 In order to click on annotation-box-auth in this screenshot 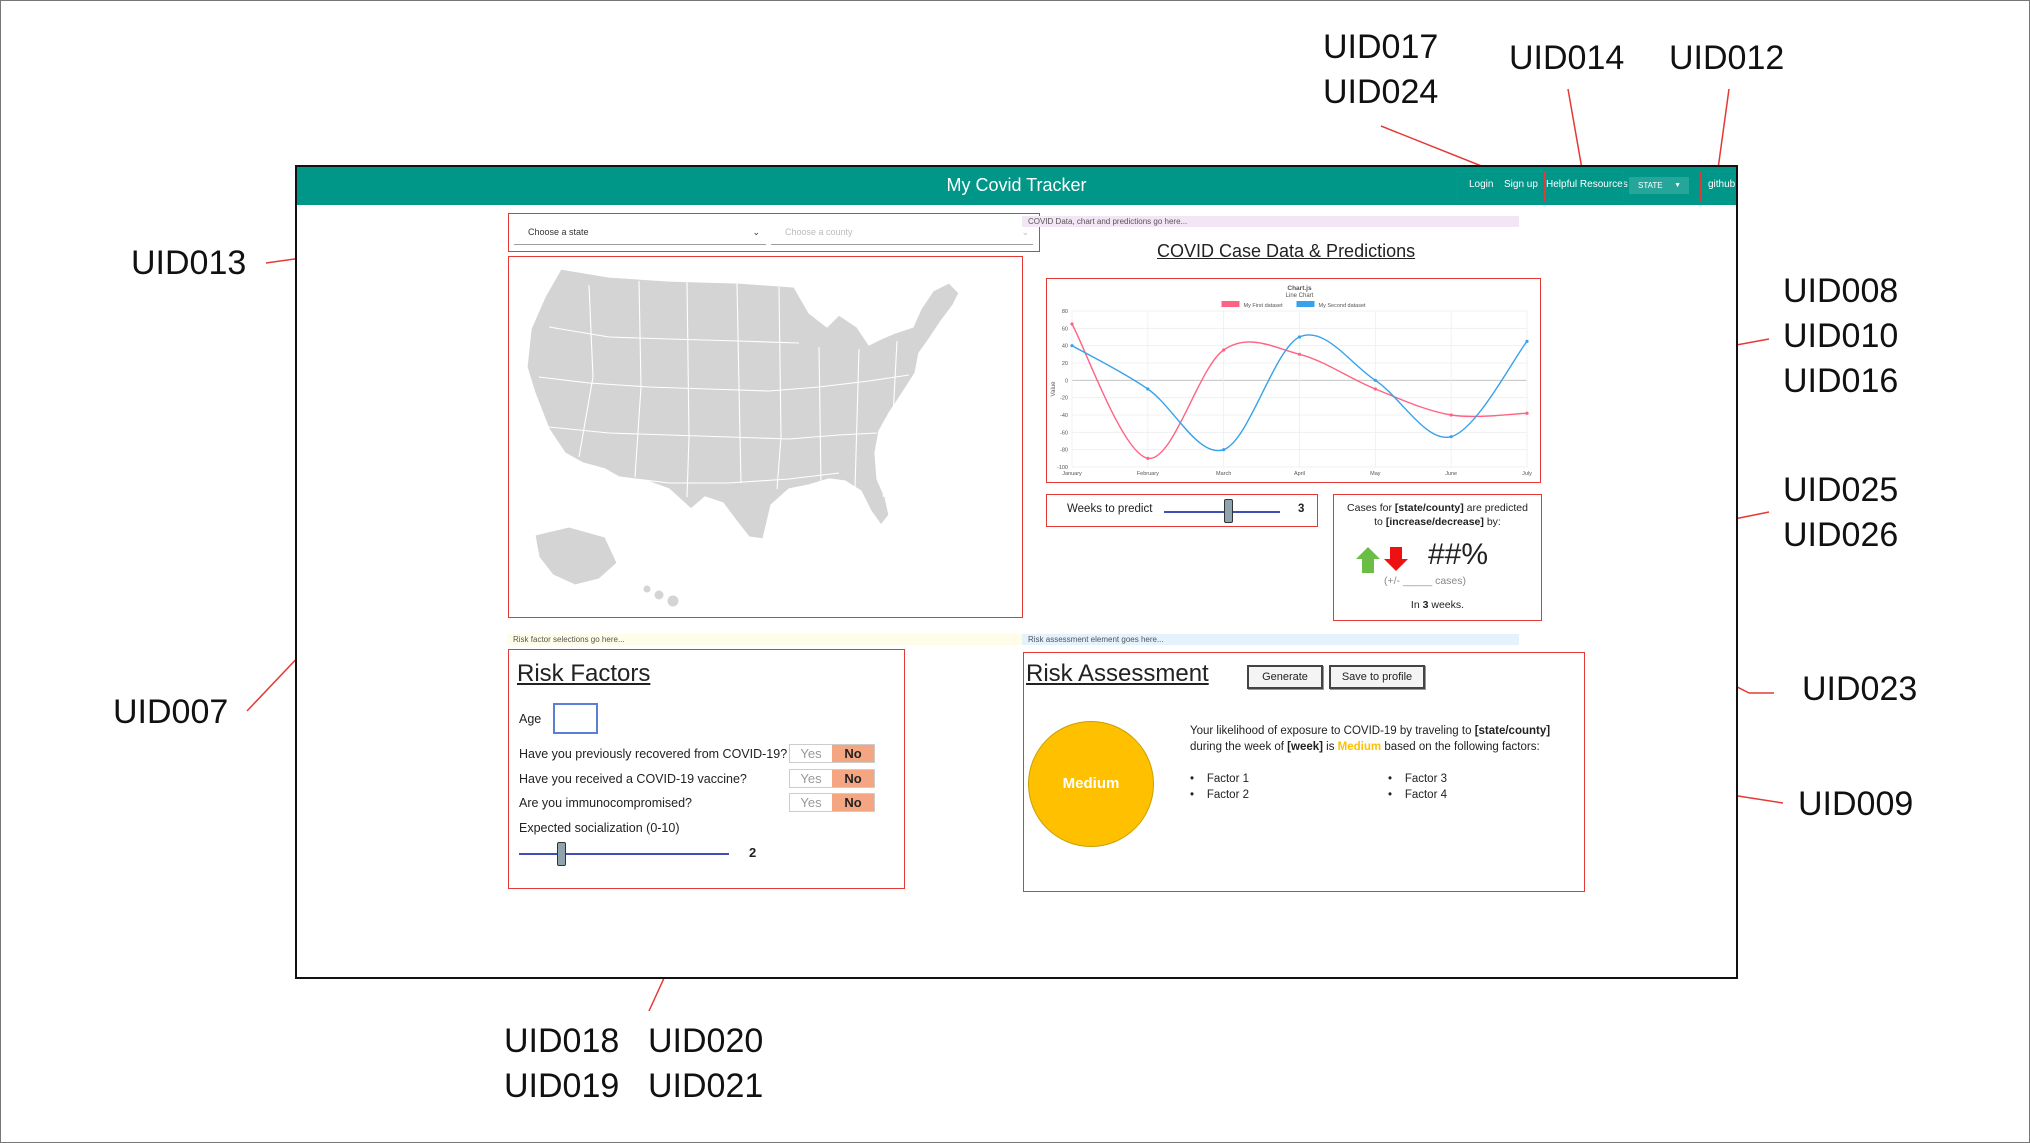, I will do `click(1501, 186)`.